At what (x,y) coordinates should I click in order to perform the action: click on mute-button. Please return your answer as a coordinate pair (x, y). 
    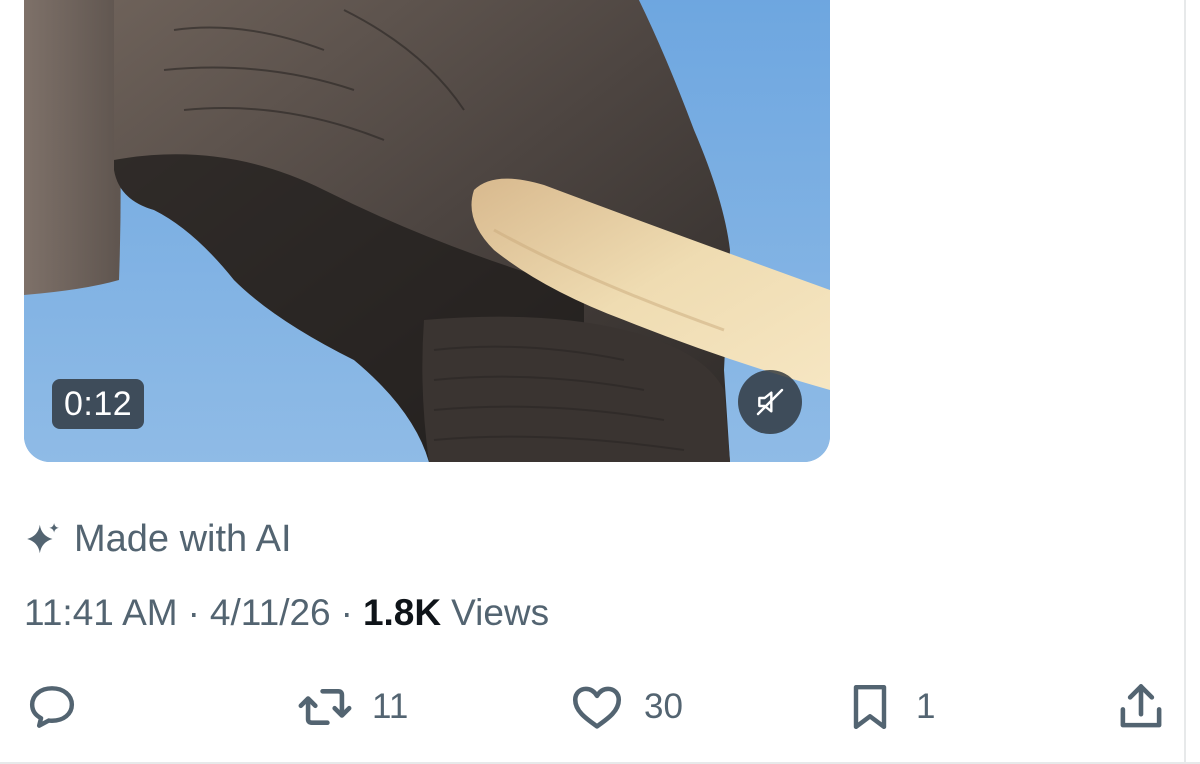
    Looking at the image, I should click on (770, 402).